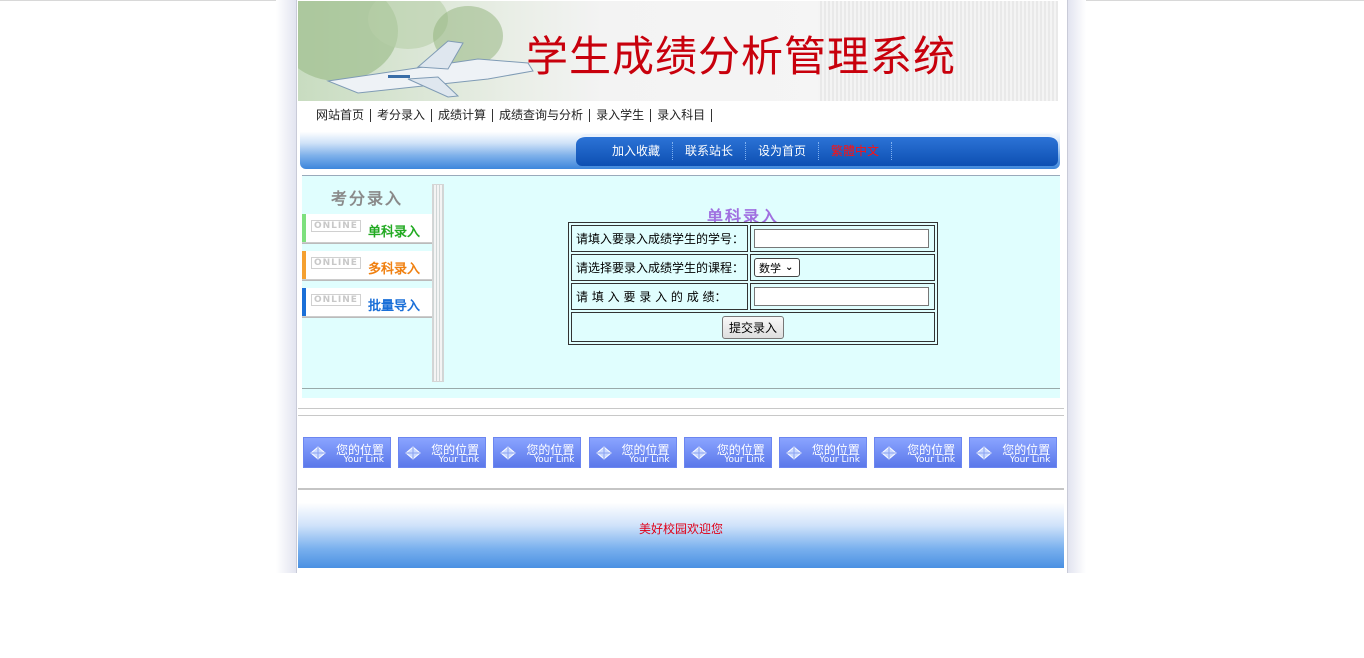 The image size is (1364, 658). Describe the element at coordinates (682, 115) in the screenshot. I see `nav-link-add-subject: 录入科目` at that location.